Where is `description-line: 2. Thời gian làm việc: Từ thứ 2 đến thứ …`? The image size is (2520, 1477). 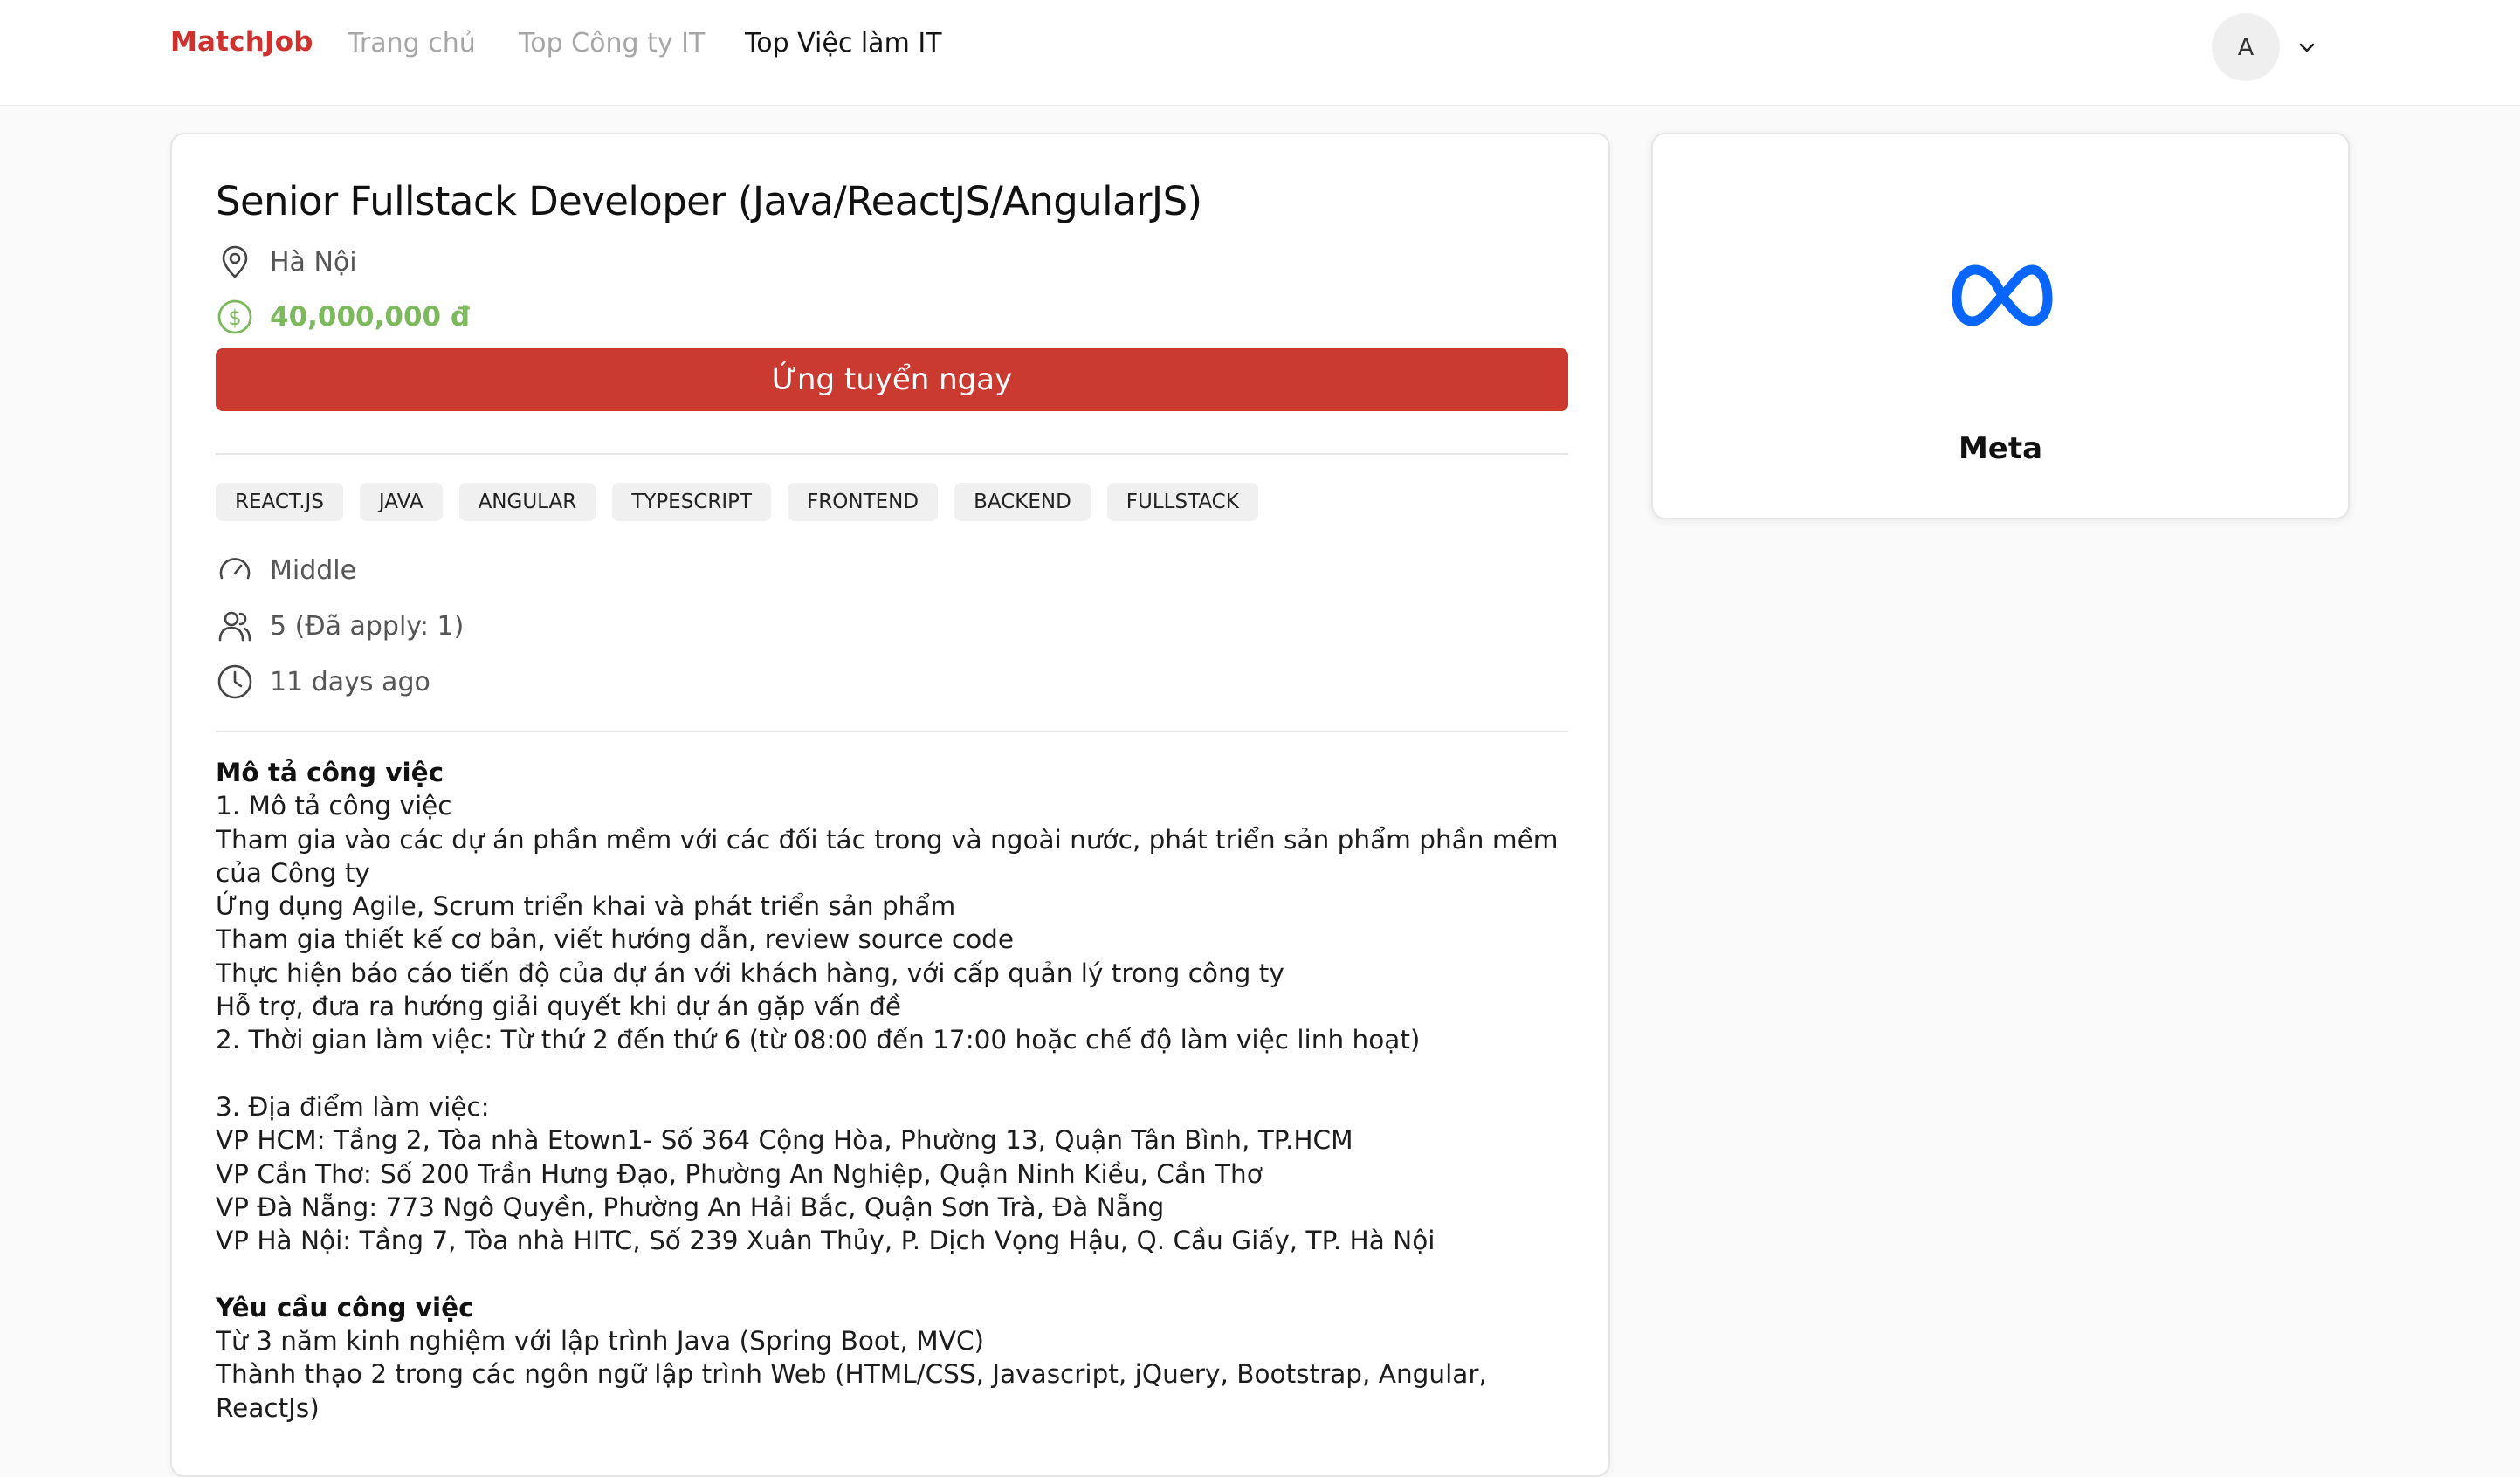
description-line: 2. Thời gian làm việc: Từ thứ 2 đến thứ … is located at coordinates (818, 1040).